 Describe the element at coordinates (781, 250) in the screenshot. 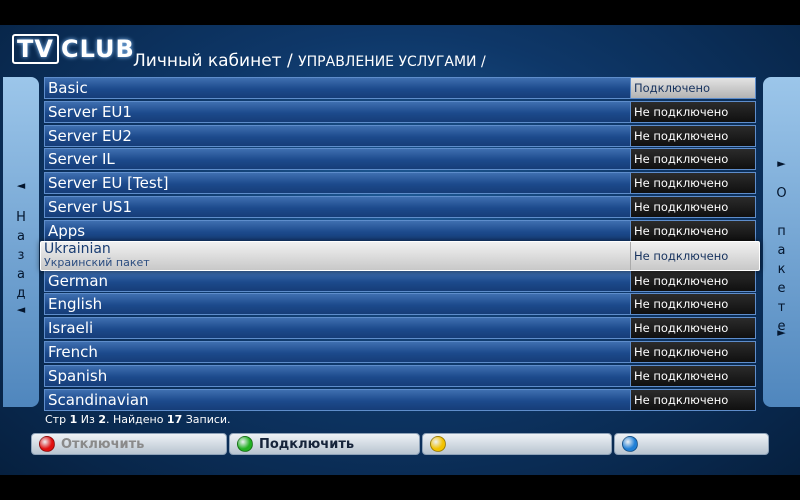

I see `about-letter: а` at that location.